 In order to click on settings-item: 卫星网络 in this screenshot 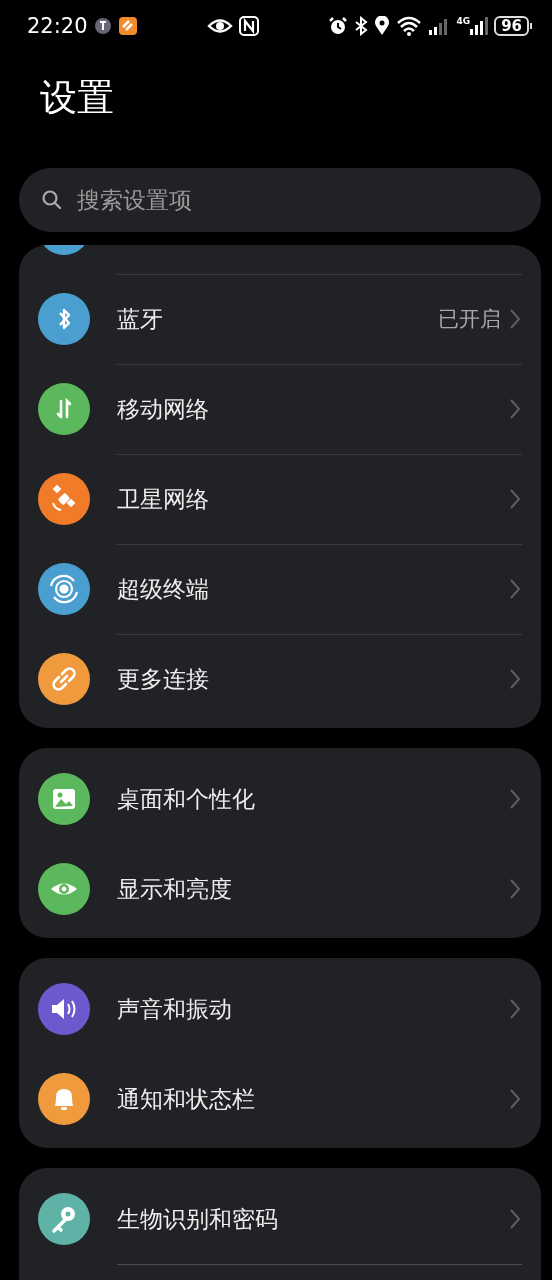, I will do `click(280, 499)`.